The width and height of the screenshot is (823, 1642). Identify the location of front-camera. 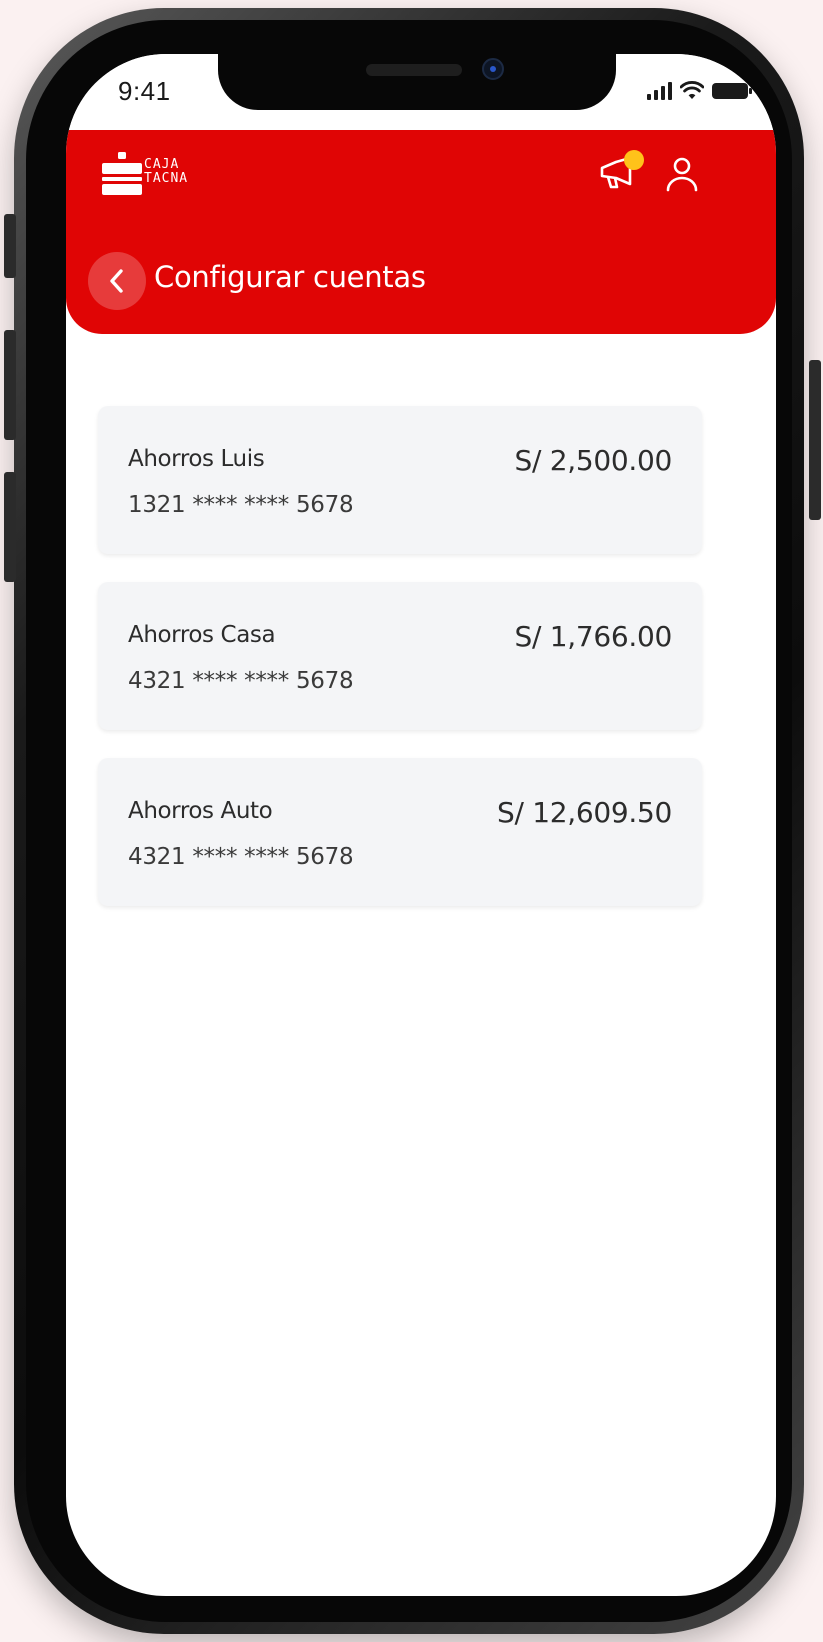
(493, 69).